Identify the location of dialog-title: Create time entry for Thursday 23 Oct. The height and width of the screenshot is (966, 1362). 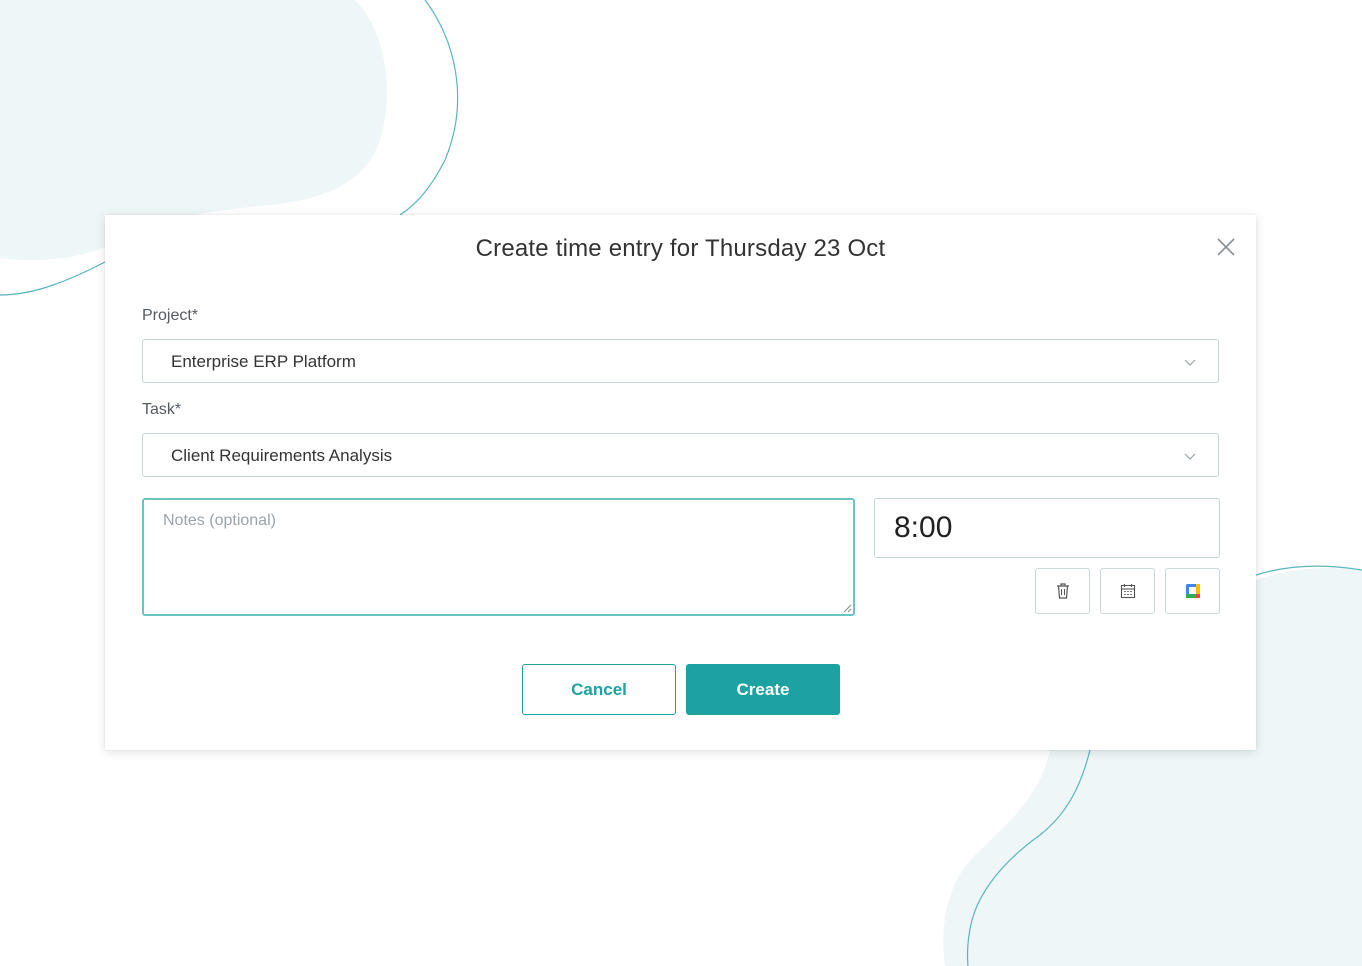
(680, 248).